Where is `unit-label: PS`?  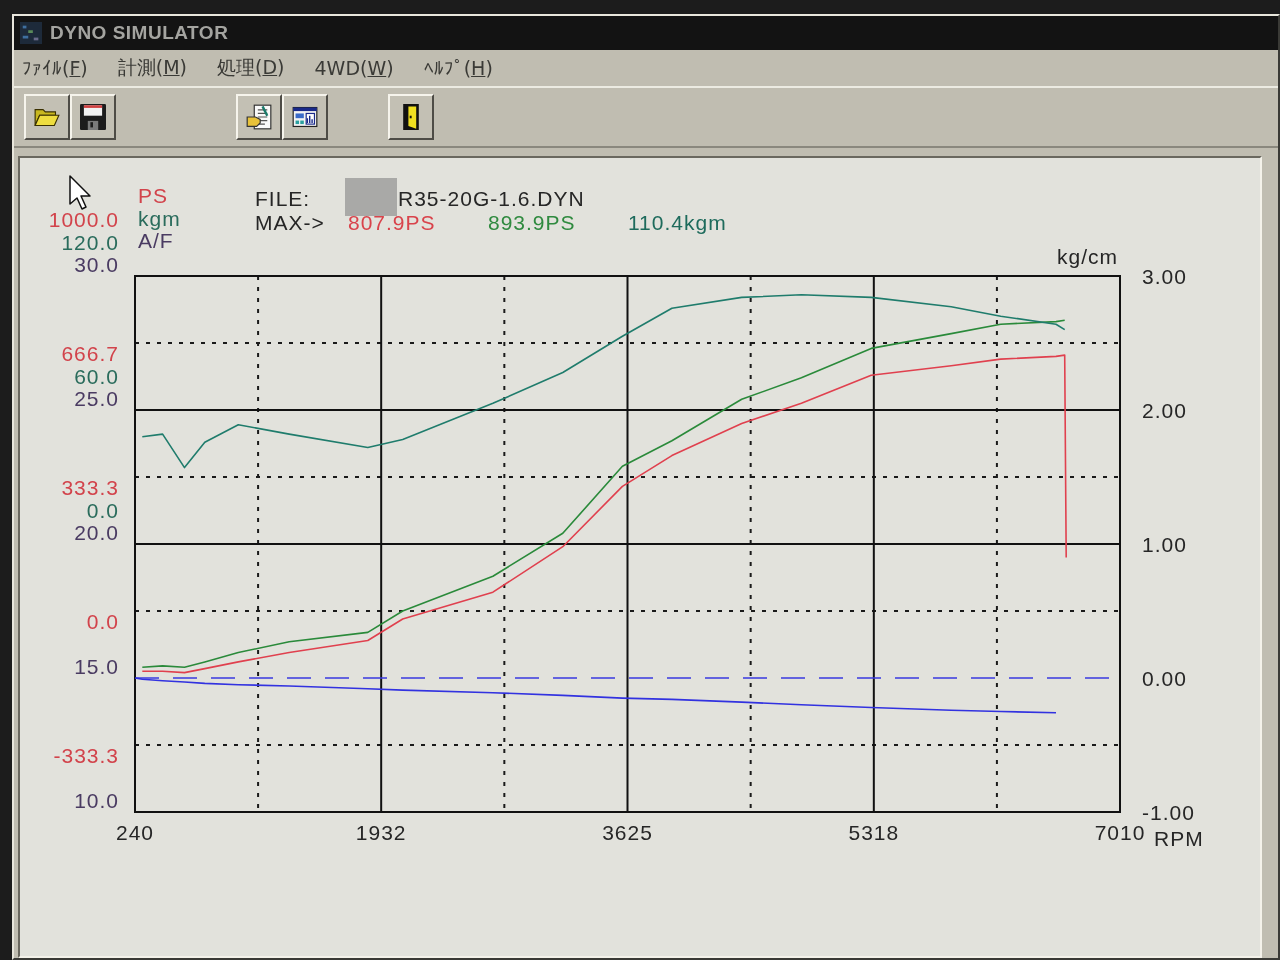
unit-label: PS is located at coordinates (153, 195).